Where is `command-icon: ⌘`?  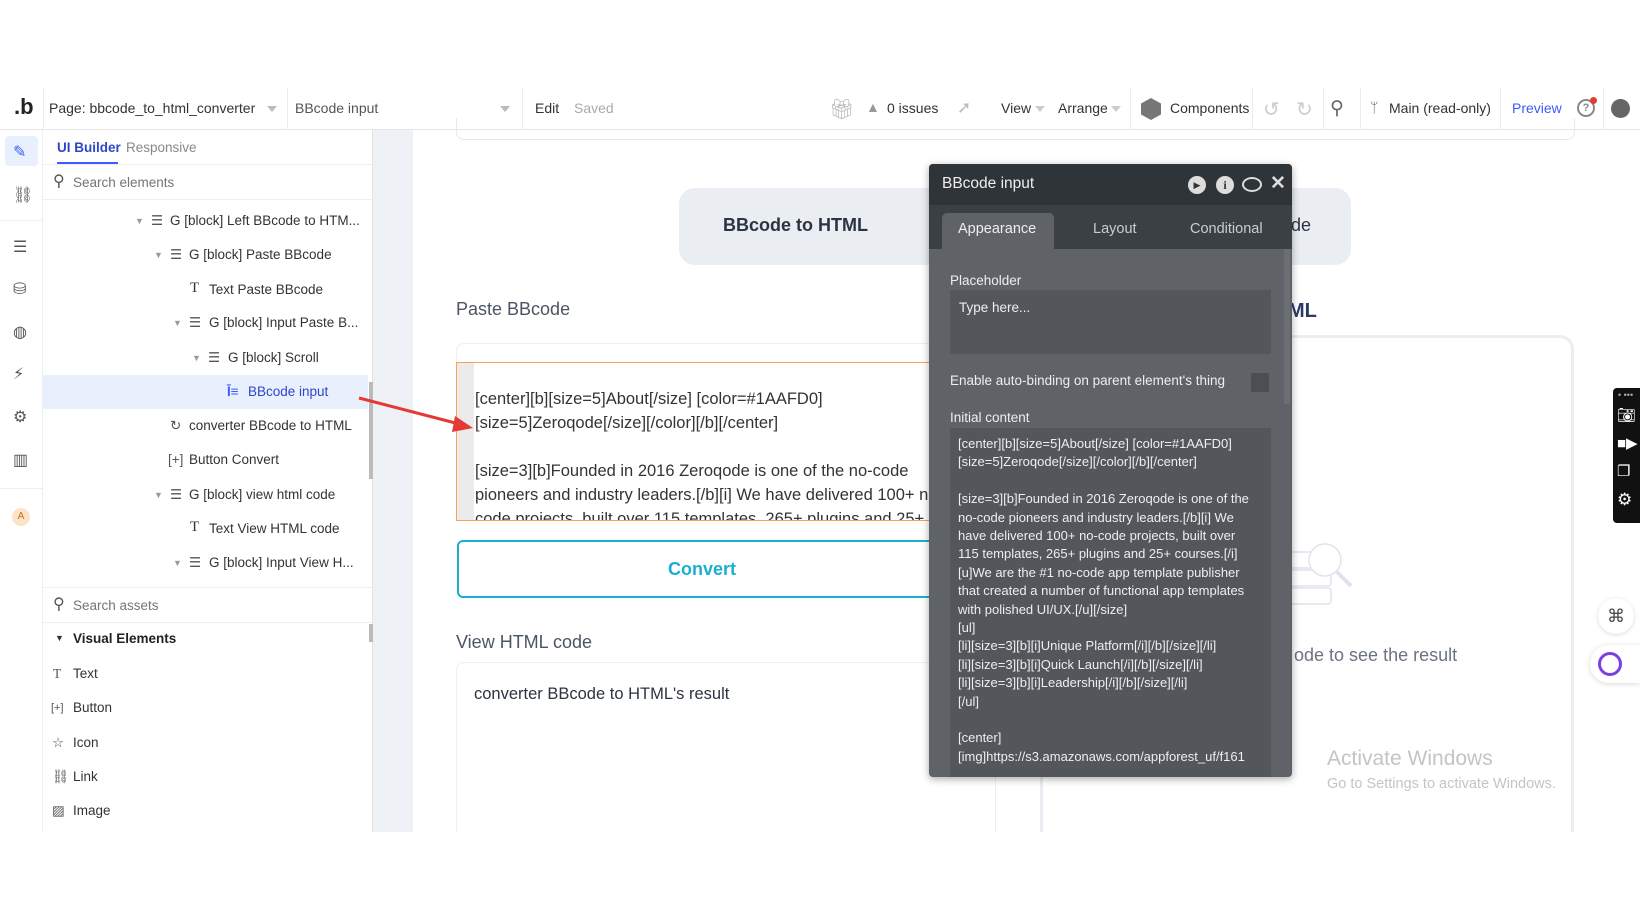
command-icon: ⌘ is located at coordinates (1616, 616).